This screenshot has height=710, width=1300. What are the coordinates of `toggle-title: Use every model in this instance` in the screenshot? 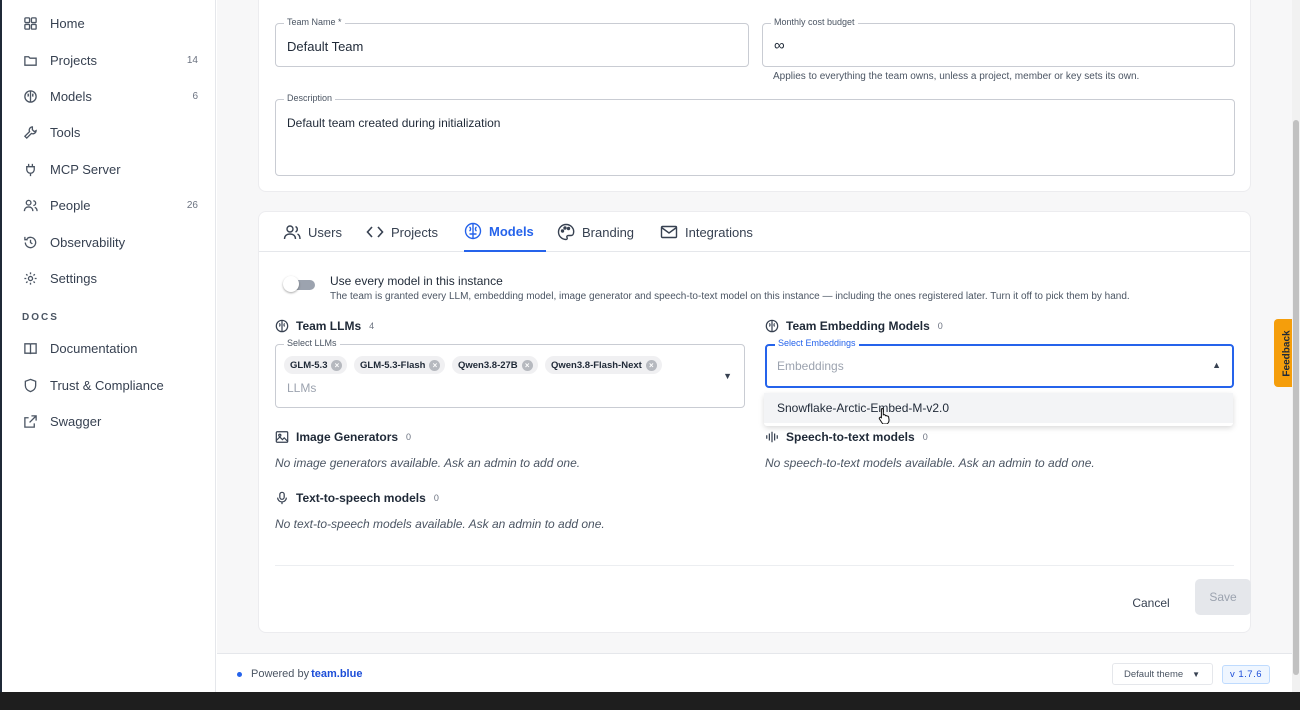 It's located at (416, 281).